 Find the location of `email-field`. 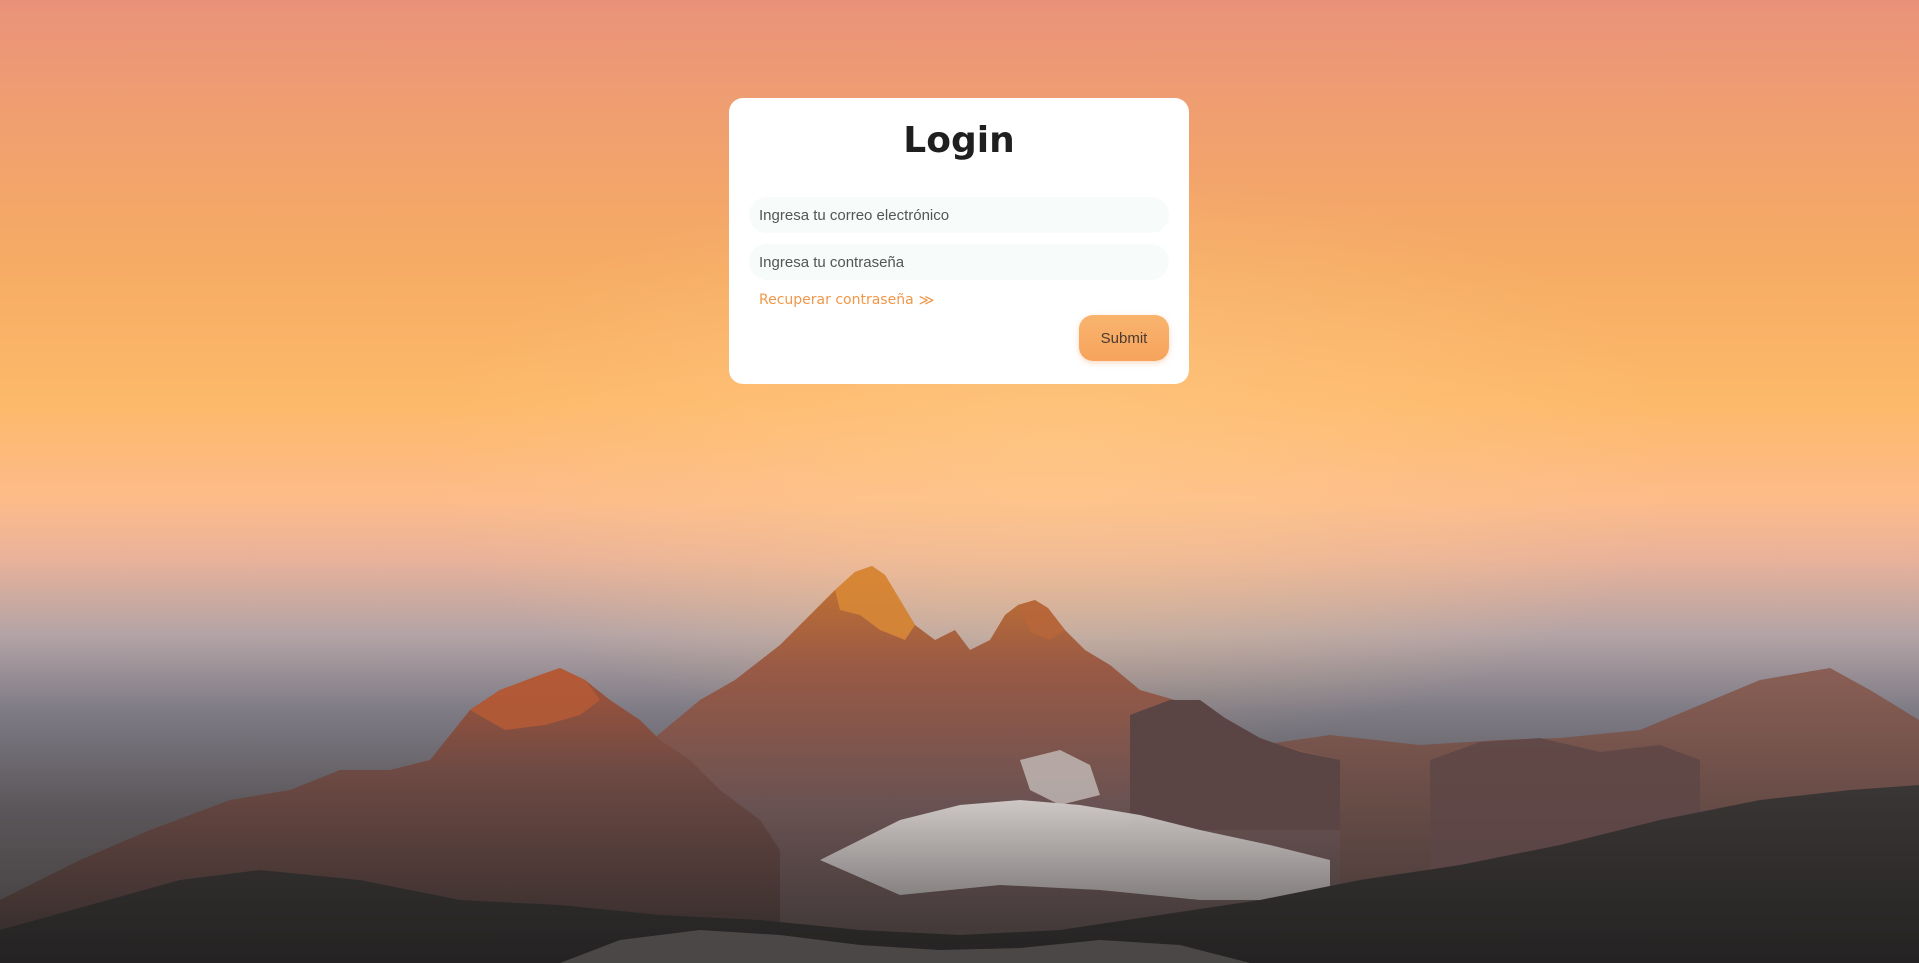

email-field is located at coordinates (959, 215).